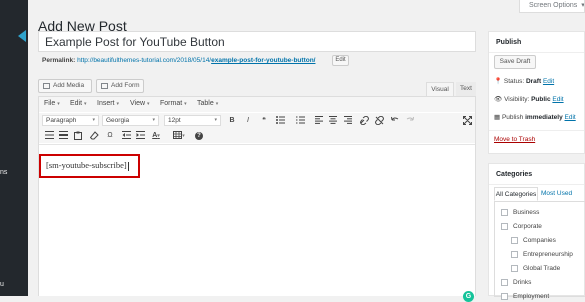  I want to click on permalink-edit-button: Edit, so click(340, 60).